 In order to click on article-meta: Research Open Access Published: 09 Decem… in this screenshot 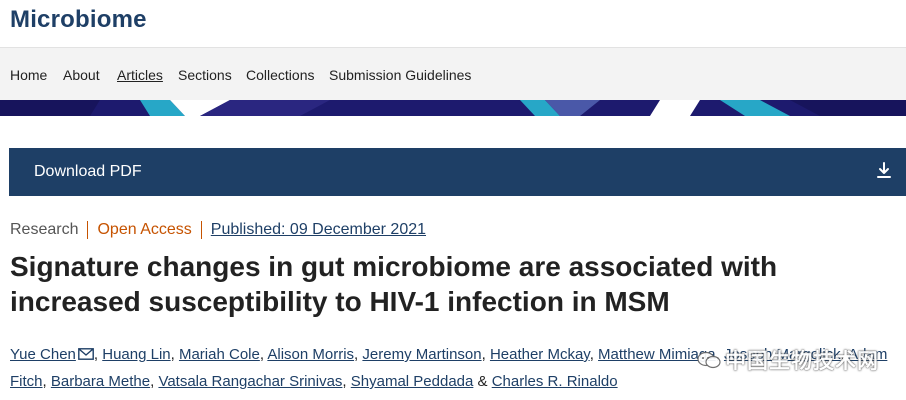, I will do `click(218, 230)`.